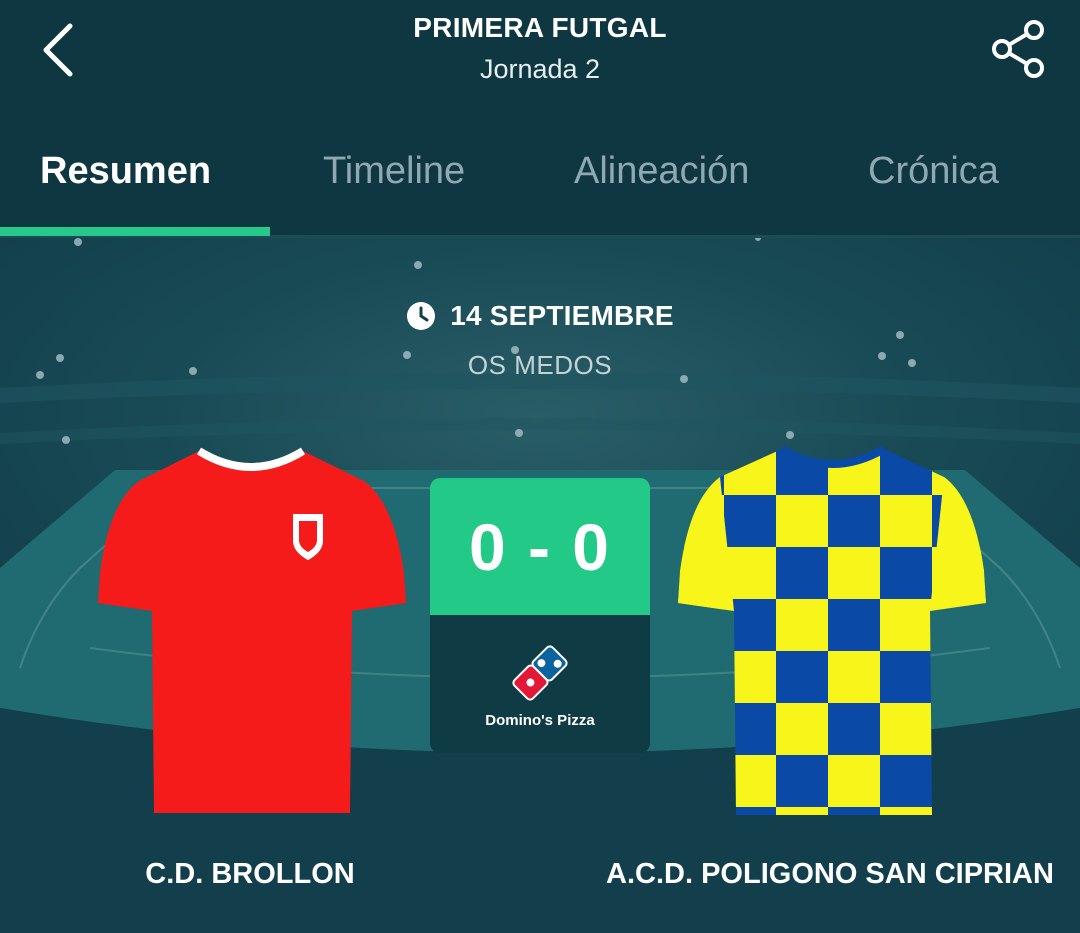 Image resolution: width=1080 pixels, height=933 pixels. I want to click on match-venue: OS MEDOS, so click(540, 365).